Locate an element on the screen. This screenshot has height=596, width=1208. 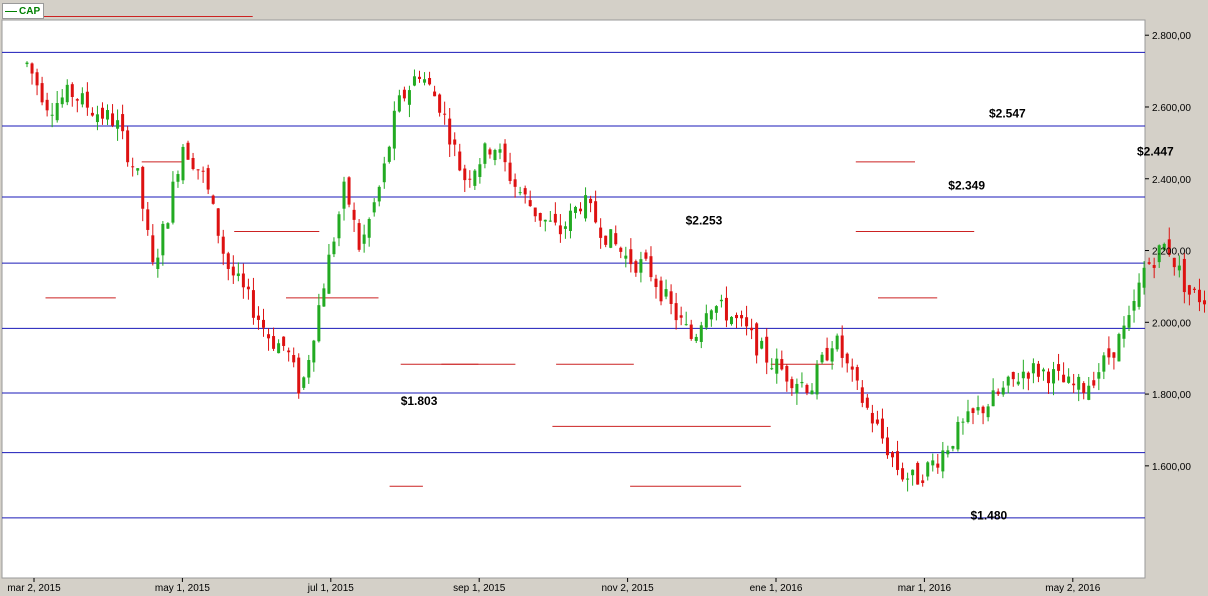
price-annotation: $1.803 is located at coordinates (419, 401).